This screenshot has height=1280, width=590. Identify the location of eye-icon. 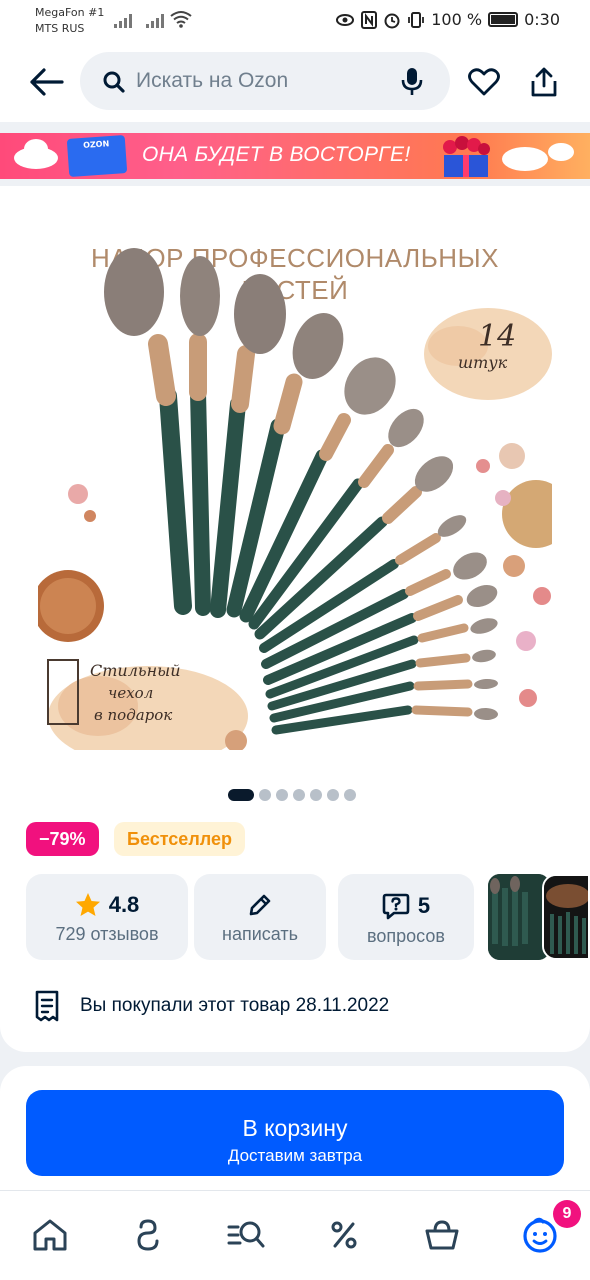
(345, 19).